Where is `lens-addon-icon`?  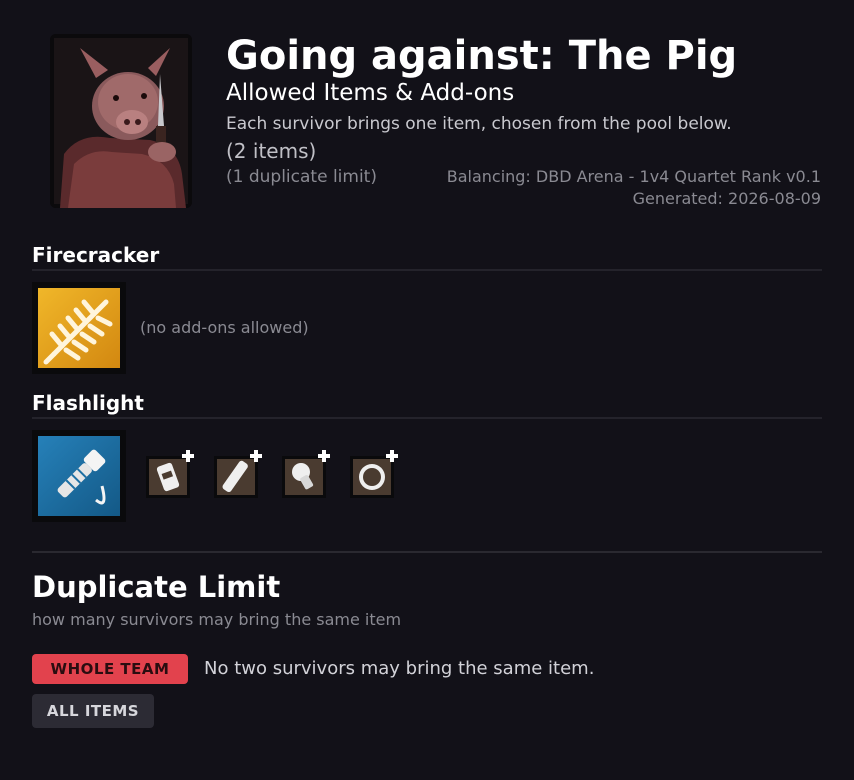
lens-addon-icon is located at coordinates (374, 474).